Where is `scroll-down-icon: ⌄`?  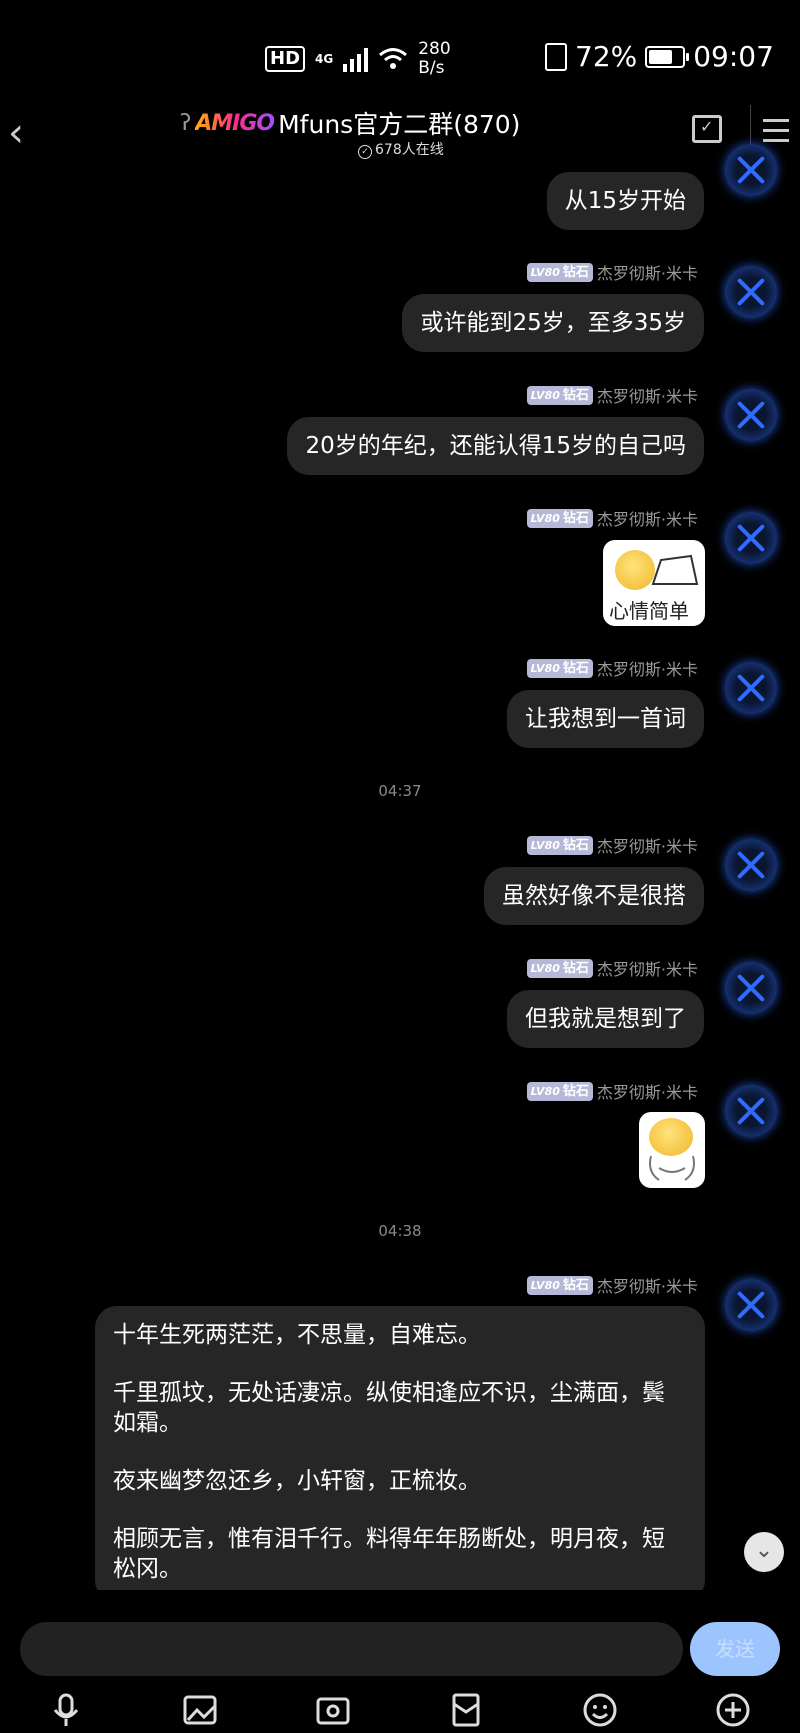 scroll-down-icon: ⌄ is located at coordinates (764, 1552).